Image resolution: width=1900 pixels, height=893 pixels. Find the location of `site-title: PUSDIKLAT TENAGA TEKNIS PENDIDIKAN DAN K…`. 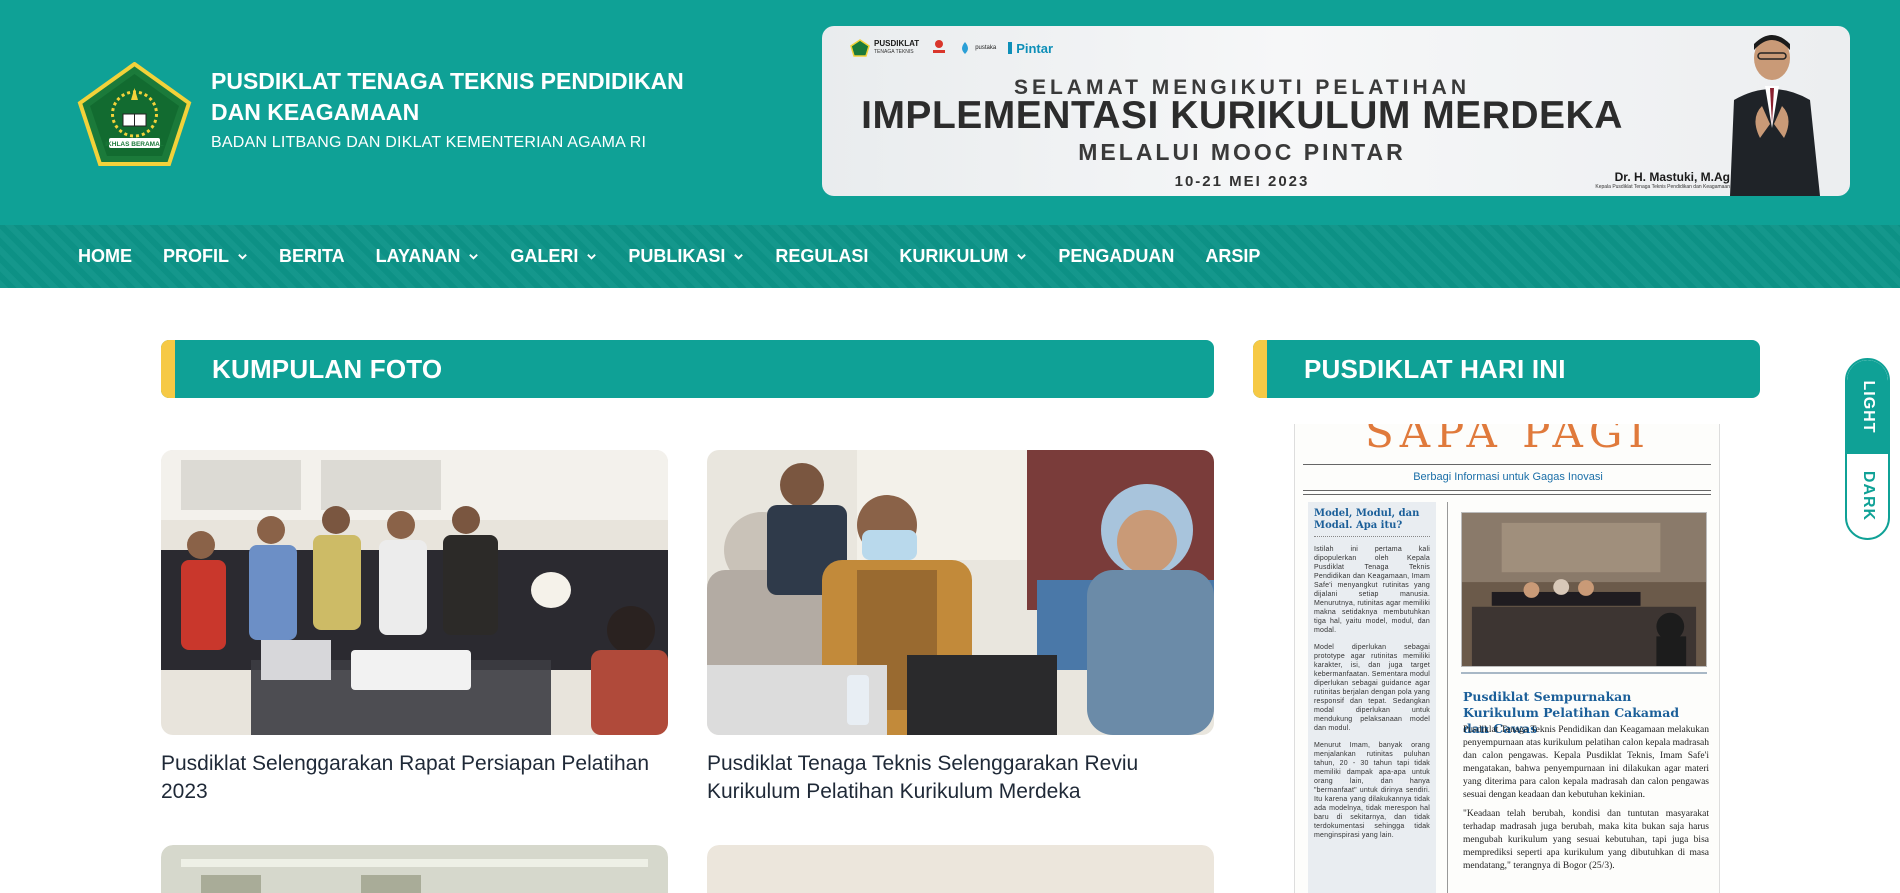

site-title: PUSDIKLAT TENAGA TEKNIS PENDIDIKAN DAN K… is located at coordinates (471, 97).